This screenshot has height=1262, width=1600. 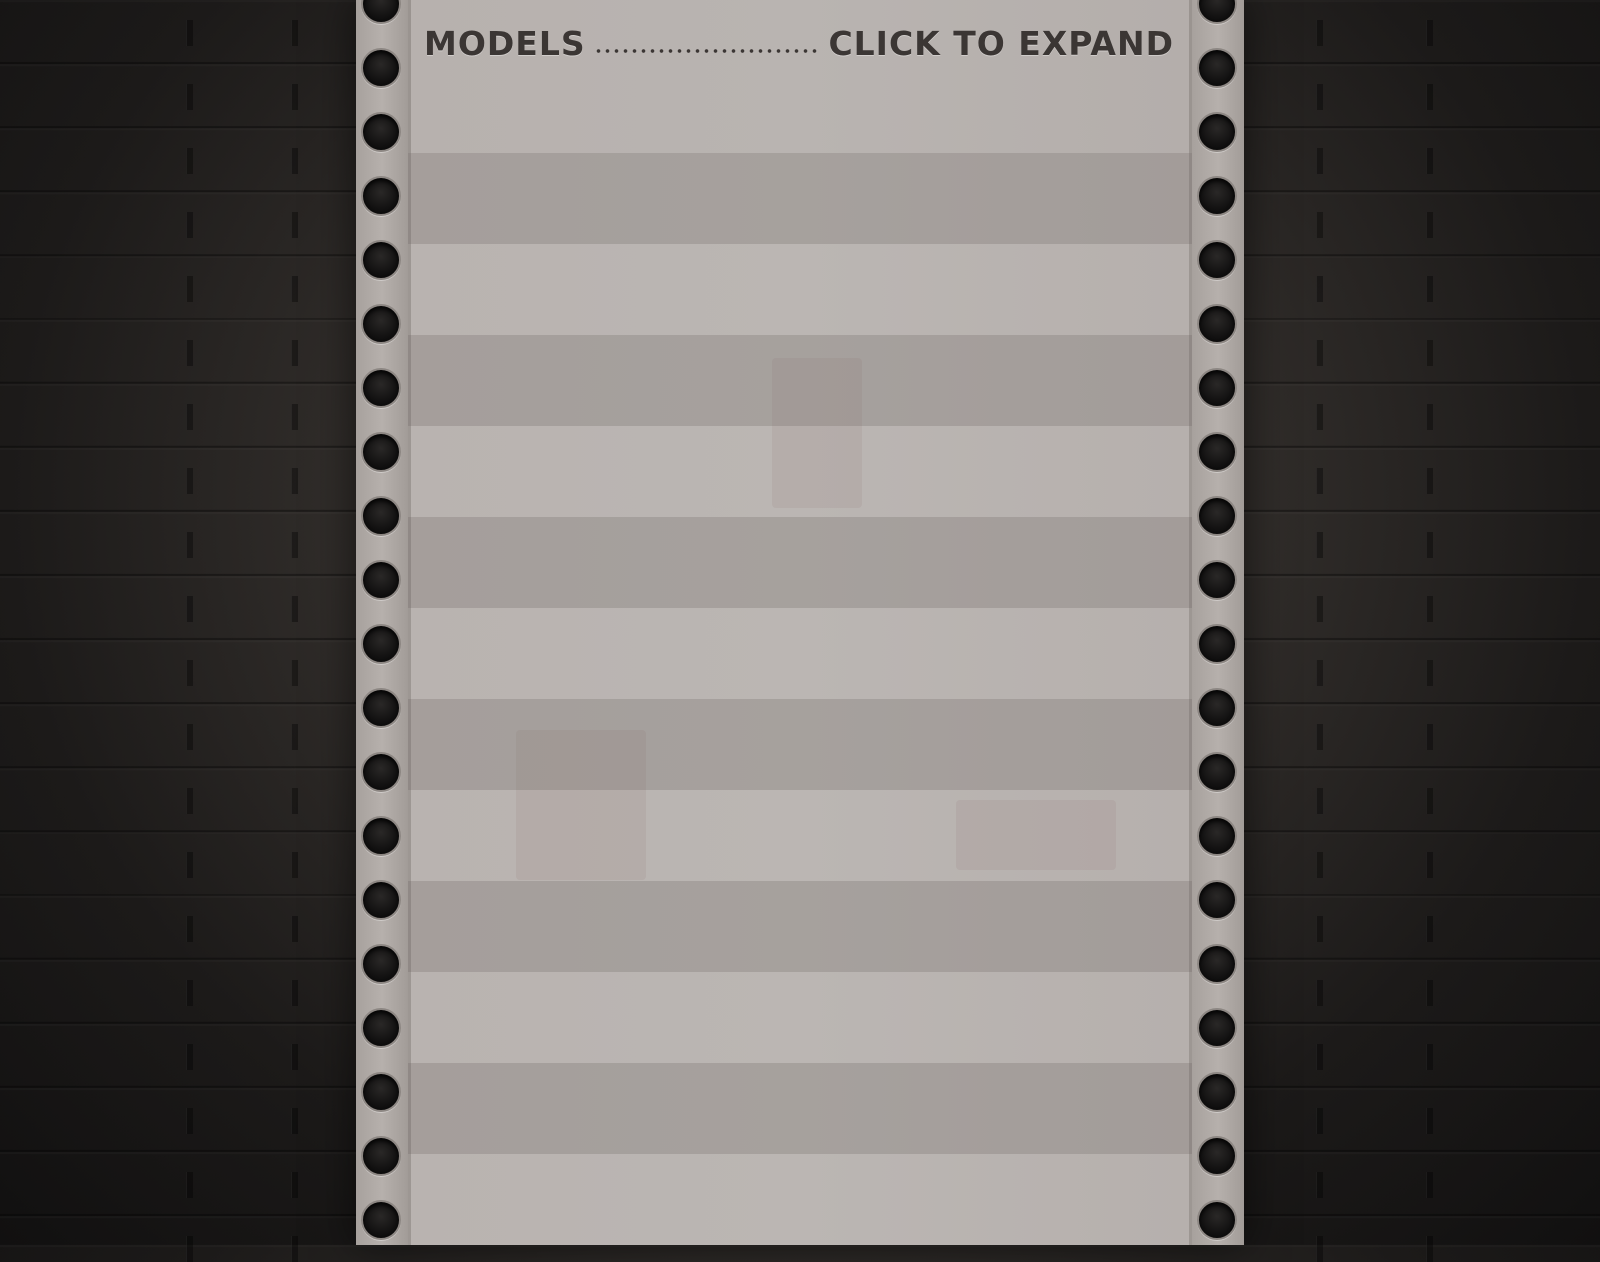 What do you see at coordinates (1001, 43) in the screenshot?
I see `click-to-expand-link: CLICK TO EXPAND` at bounding box center [1001, 43].